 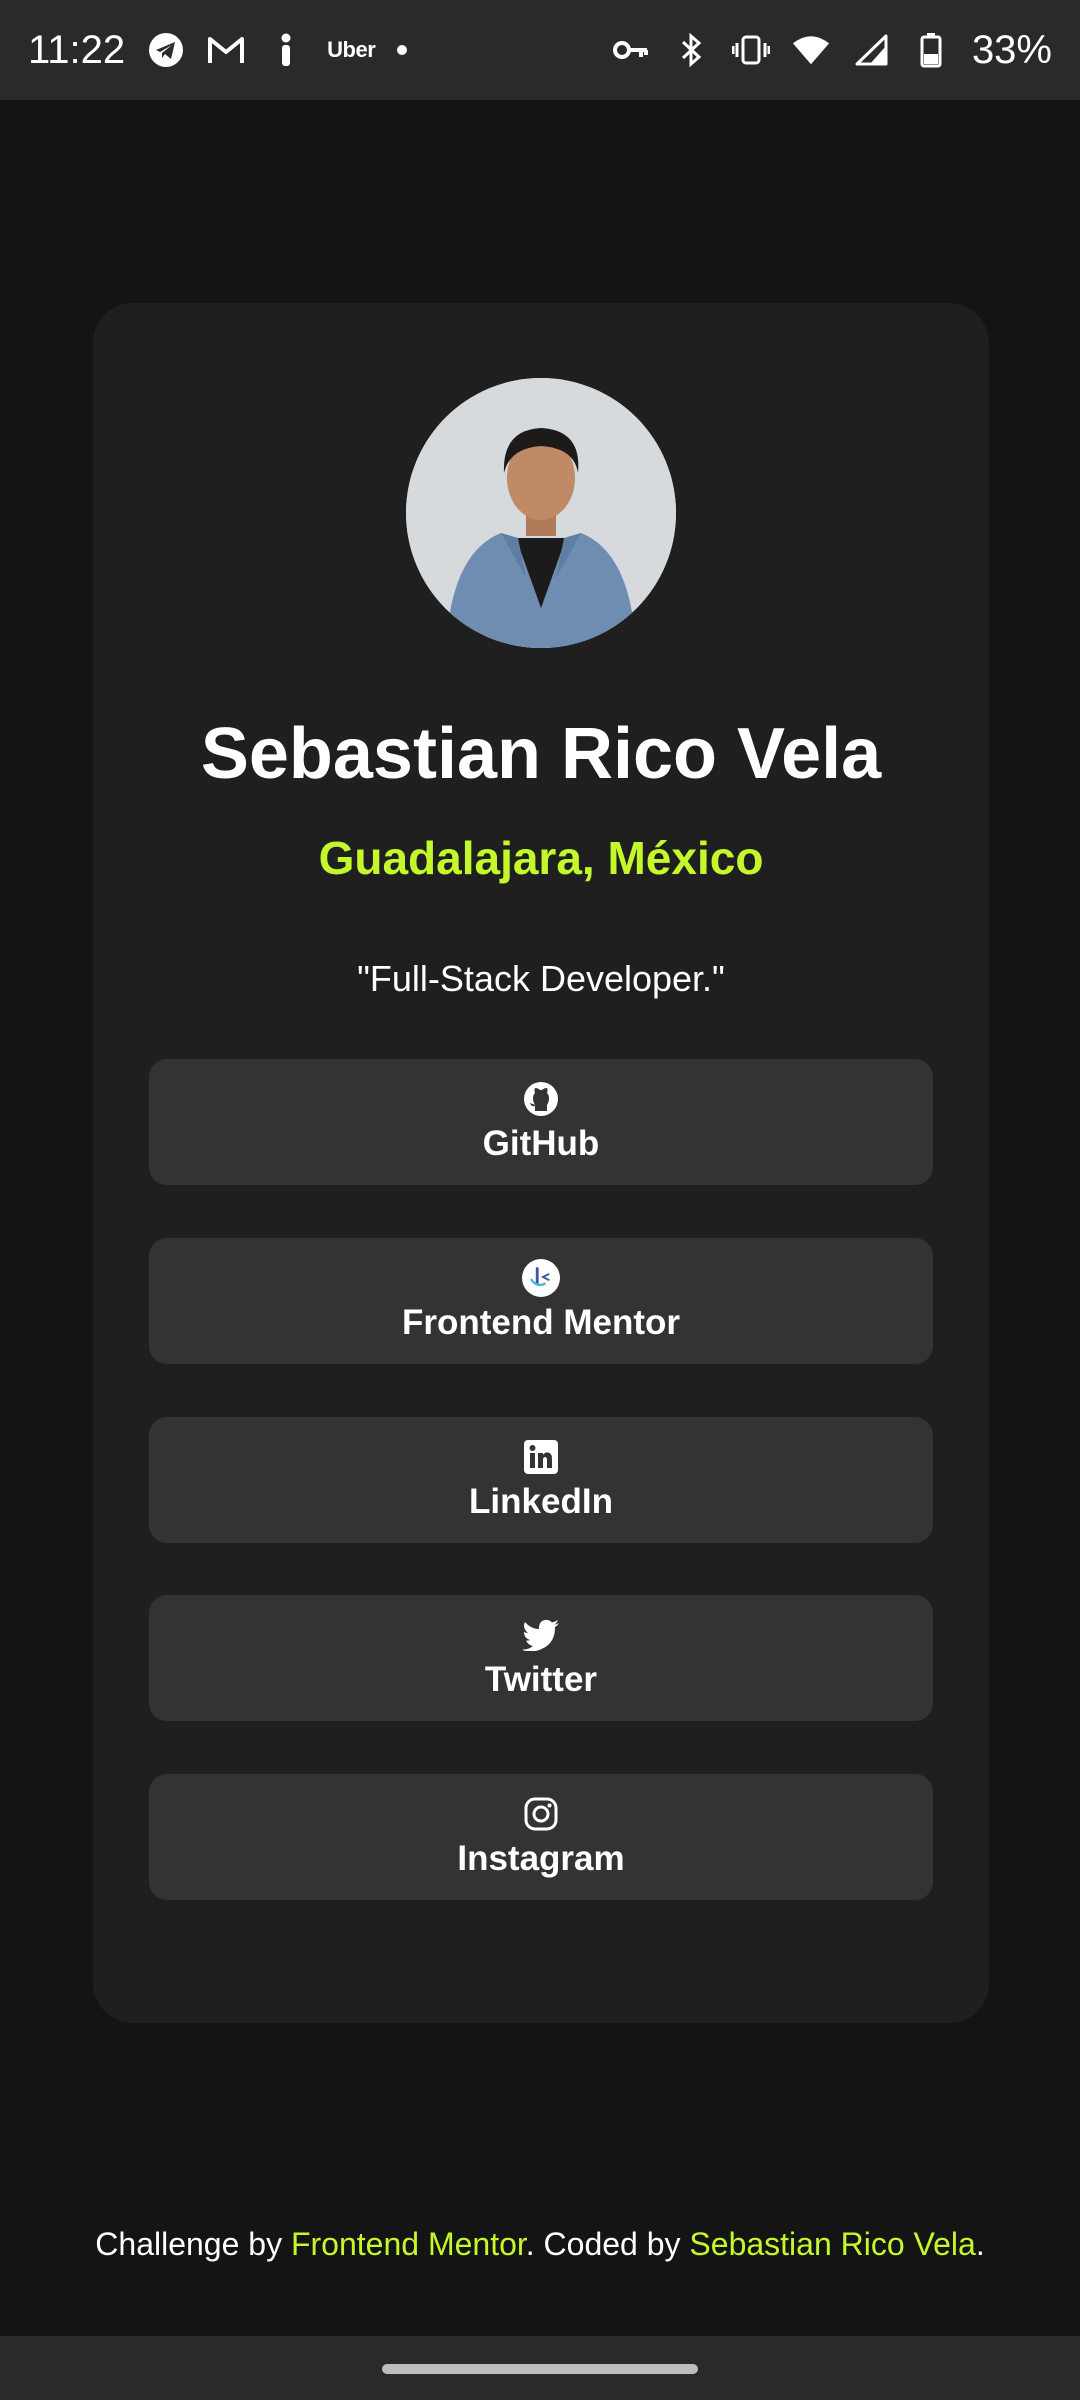 I want to click on wifi-icon, so click(x=811, y=50).